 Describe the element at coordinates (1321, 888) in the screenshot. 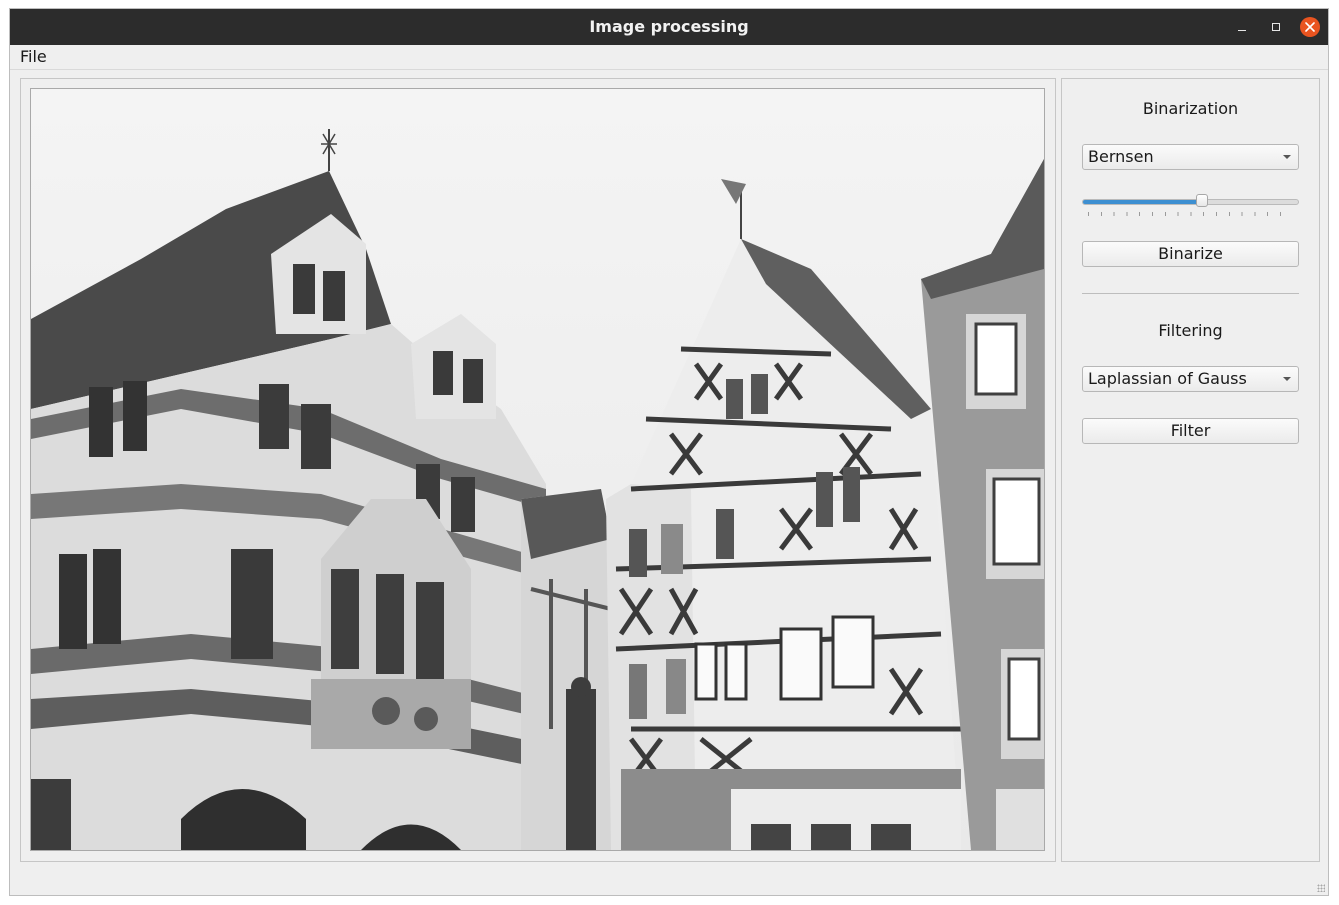

I see `resize-grip` at that location.